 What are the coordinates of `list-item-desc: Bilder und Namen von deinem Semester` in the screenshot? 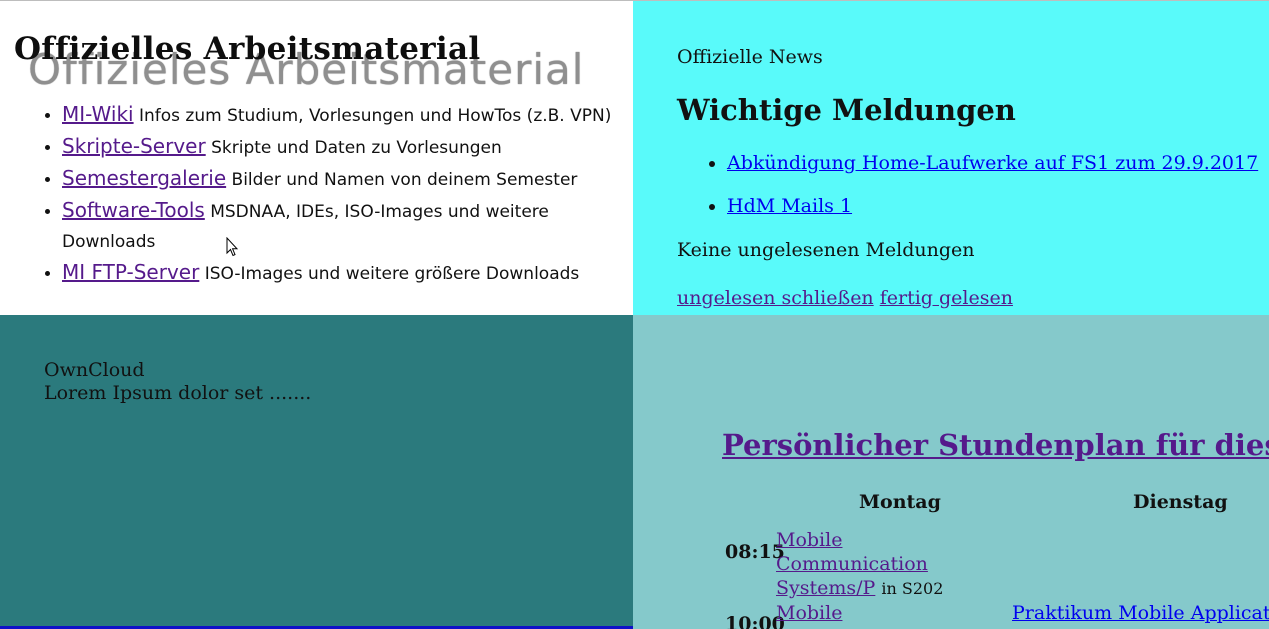 It's located at (402, 180).